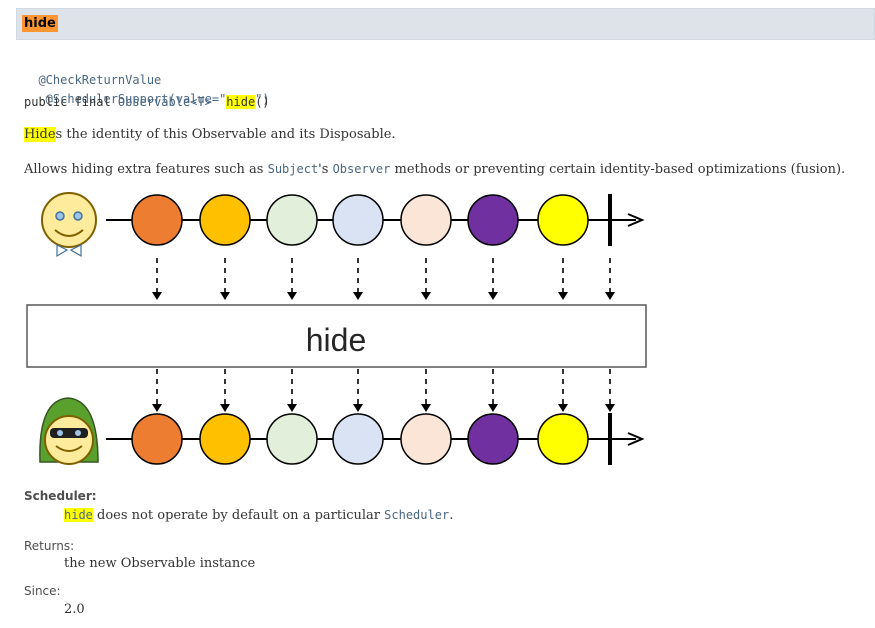  I want to click on output-timeline, so click(375, 439).